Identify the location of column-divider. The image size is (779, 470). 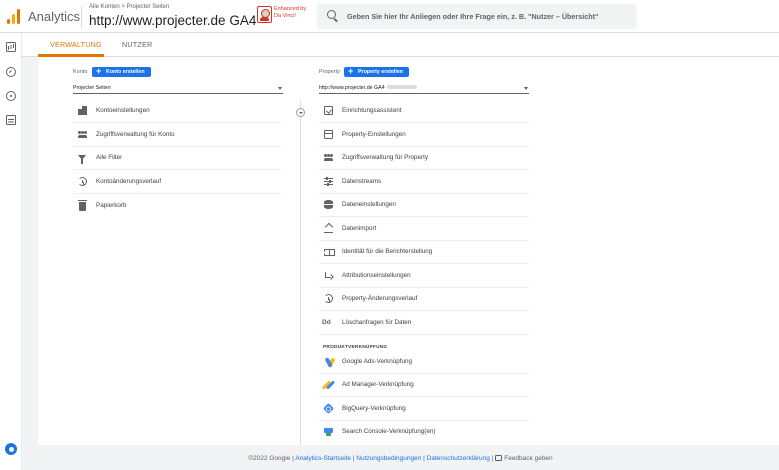
(300, 272).